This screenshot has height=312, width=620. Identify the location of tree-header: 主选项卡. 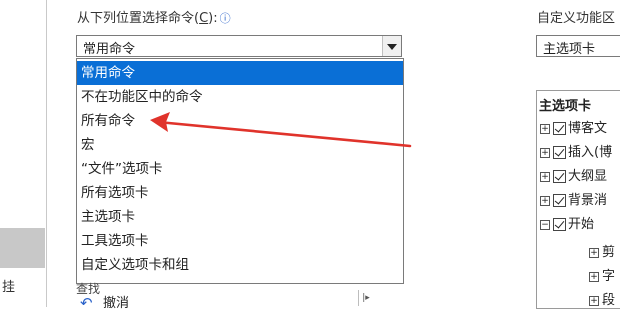
(565, 106).